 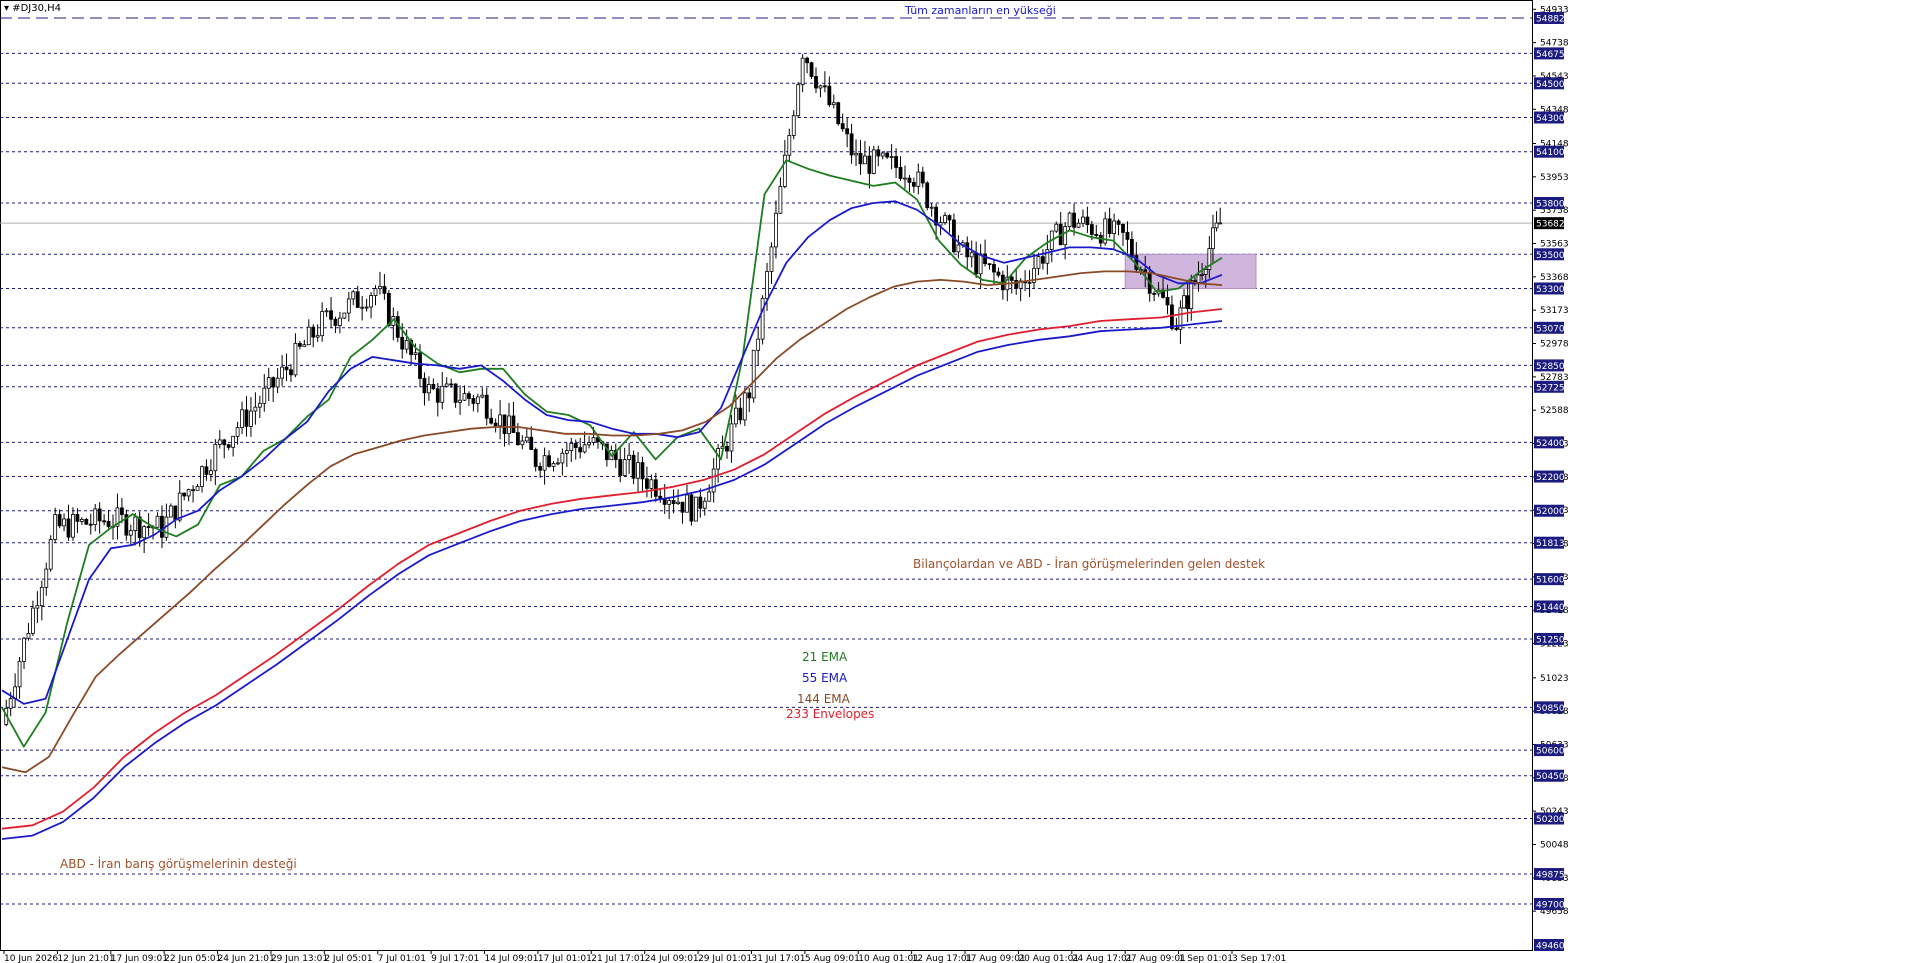 What do you see at coordinates (1550, 581) in the screenshot?
I see `price-tag-label: 51600` at bounding box center [1550, 581].